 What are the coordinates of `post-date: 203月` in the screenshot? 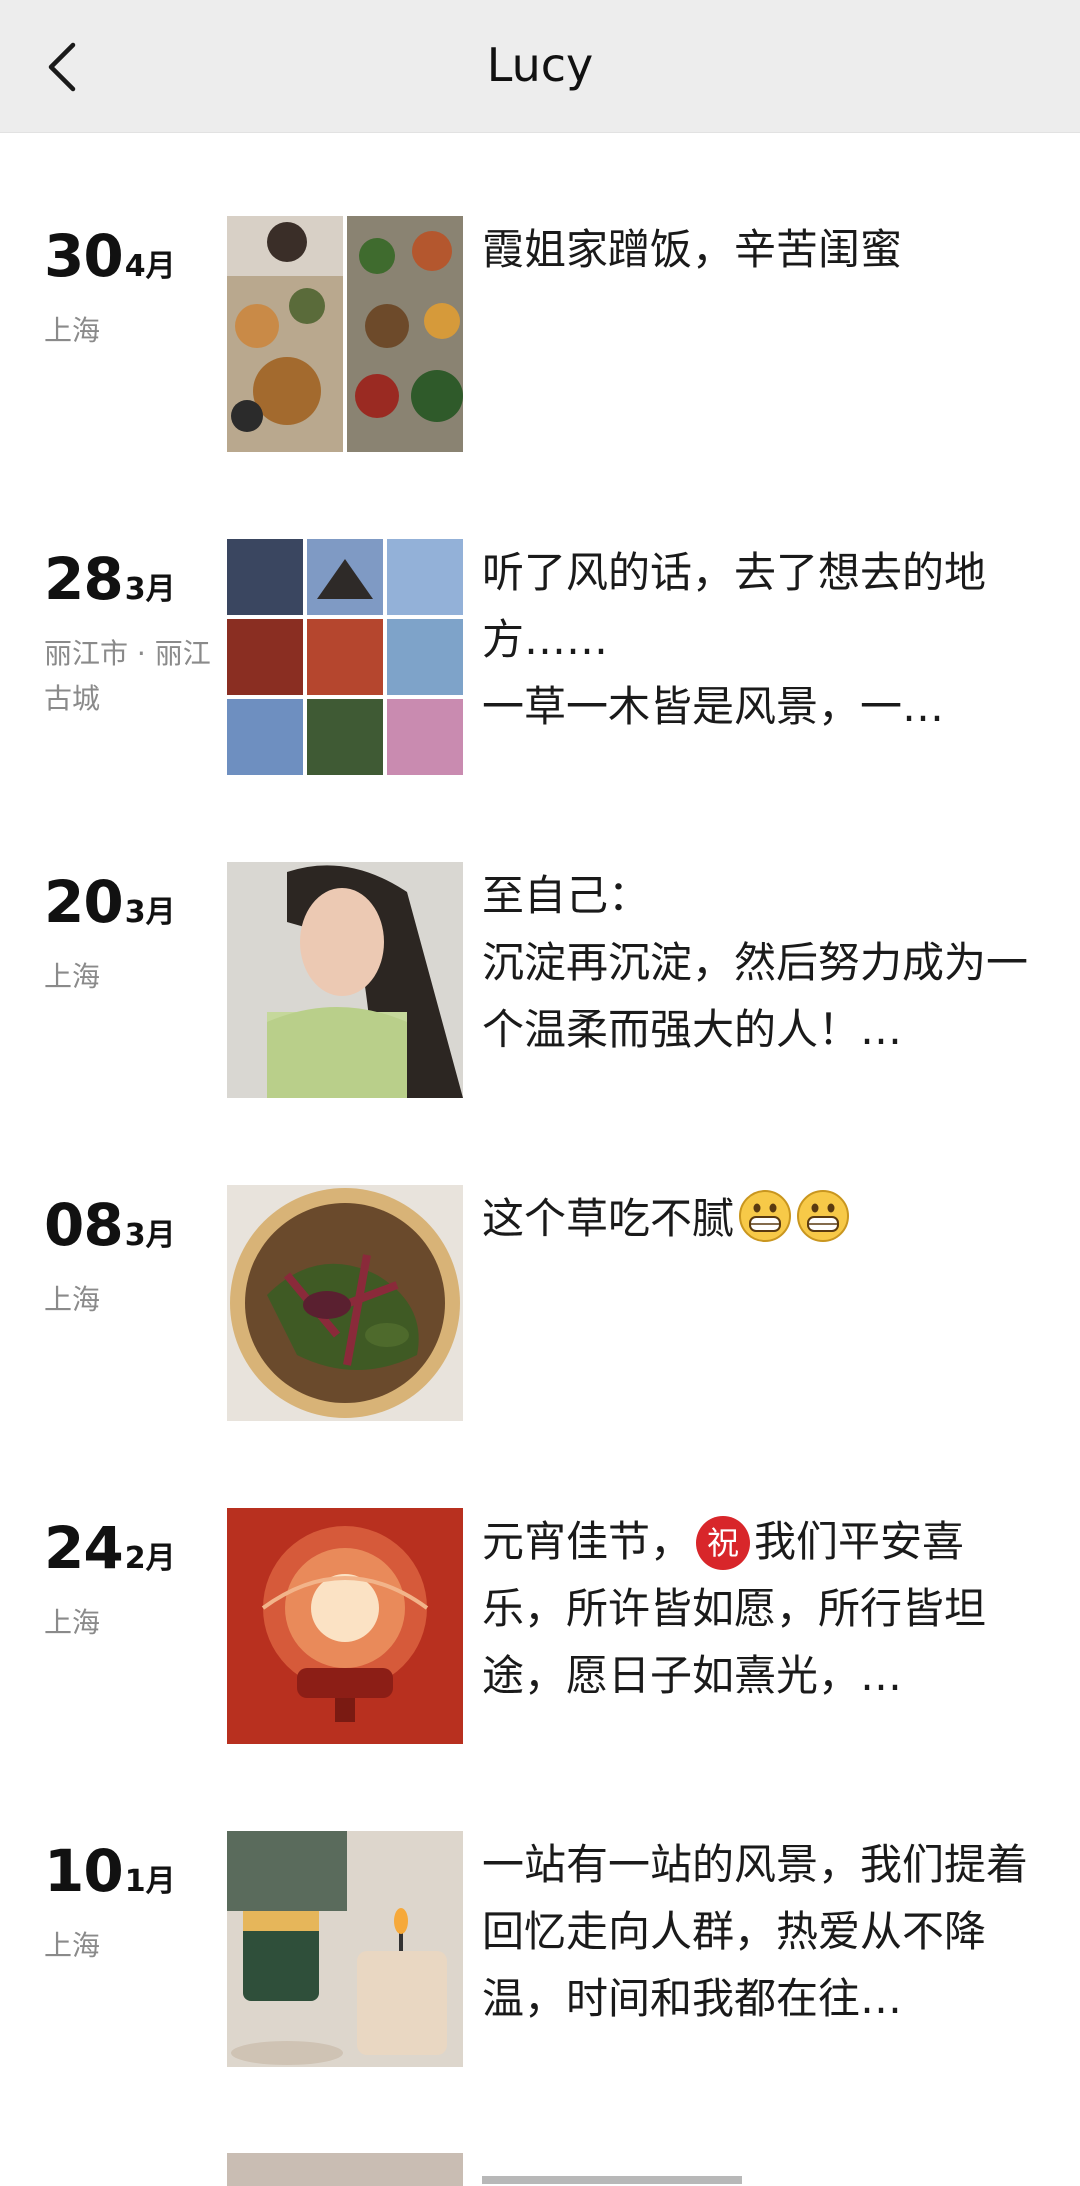 It's located at (110, 902).